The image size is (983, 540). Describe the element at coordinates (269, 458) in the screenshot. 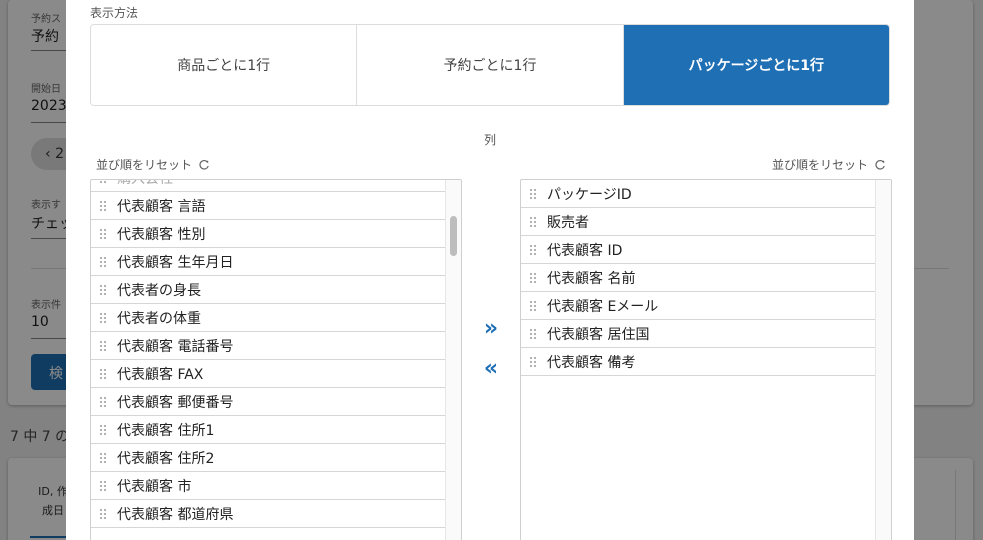

I see `column-list-item: 代表顧客 住所2` at that location.